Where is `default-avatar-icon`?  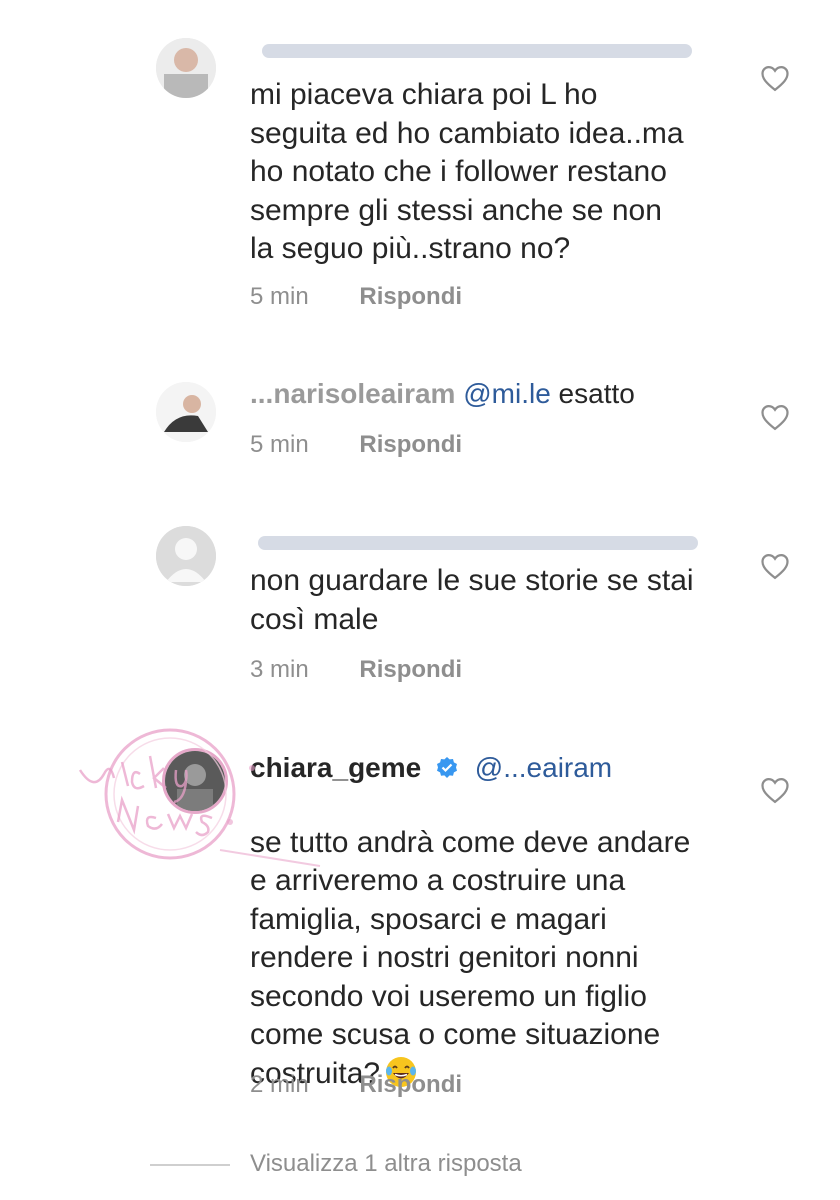
default-avatar-icon is located at coordinates (186, 556).